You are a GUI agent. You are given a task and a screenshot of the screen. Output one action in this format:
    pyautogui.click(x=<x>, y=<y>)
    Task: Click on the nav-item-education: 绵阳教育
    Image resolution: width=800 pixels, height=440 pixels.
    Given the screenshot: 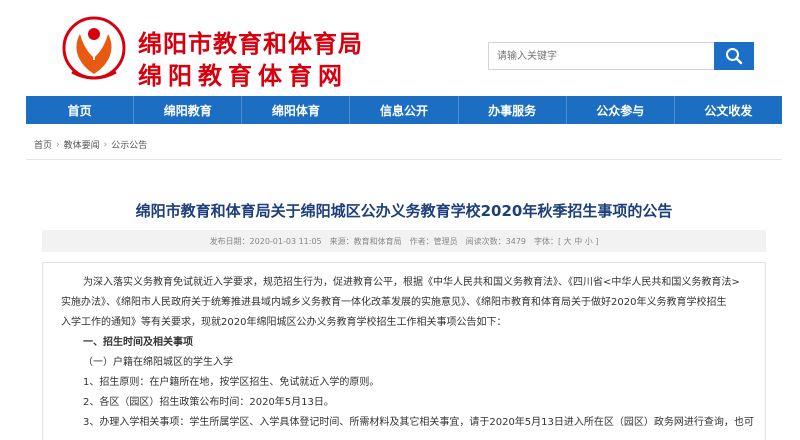 What is the action you would take?
    pyautogui.click(x=188, y=110)
    